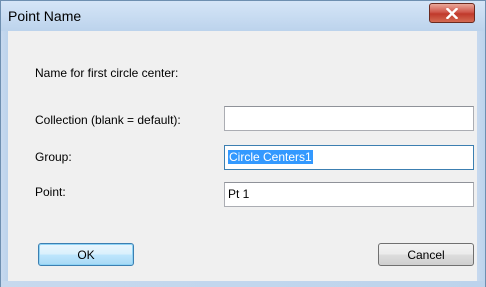 Image resolution: width=486 pixels, height=287 pixels. What do you see at coordinates (481, 159) in the screenshot?
I see `window-frame-right` at bounding box center [481, 159].